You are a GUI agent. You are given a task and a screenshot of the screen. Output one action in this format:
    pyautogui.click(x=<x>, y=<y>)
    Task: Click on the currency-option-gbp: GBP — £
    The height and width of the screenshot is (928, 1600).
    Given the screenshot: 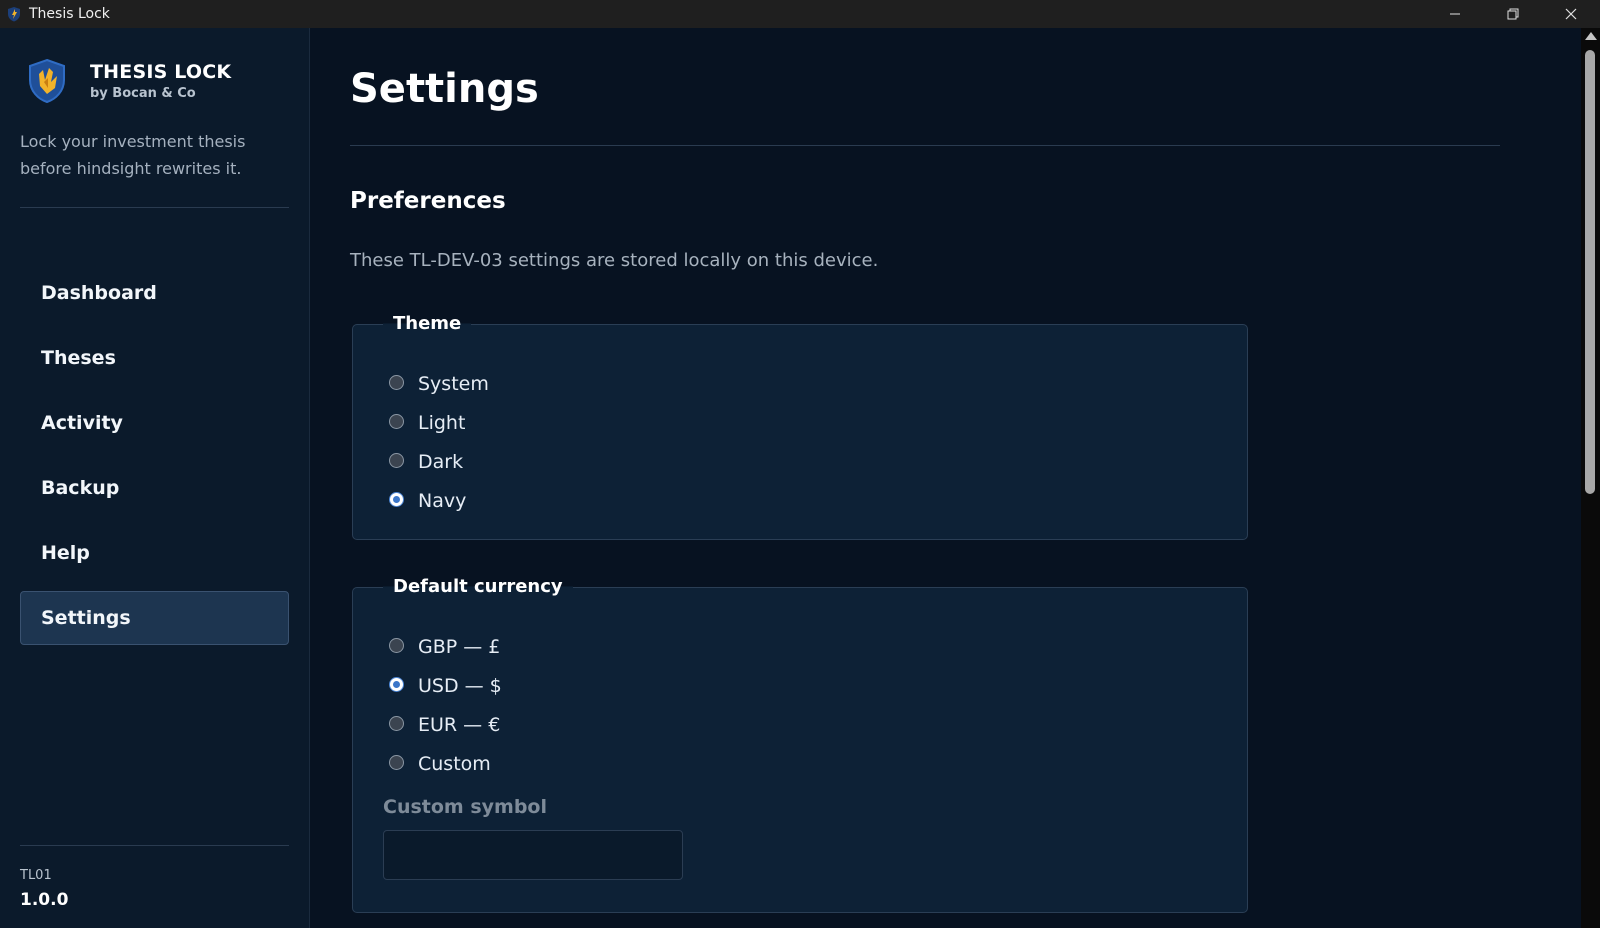 What is the action you would take?
    pyautogui.click(x=445, y=646)
    